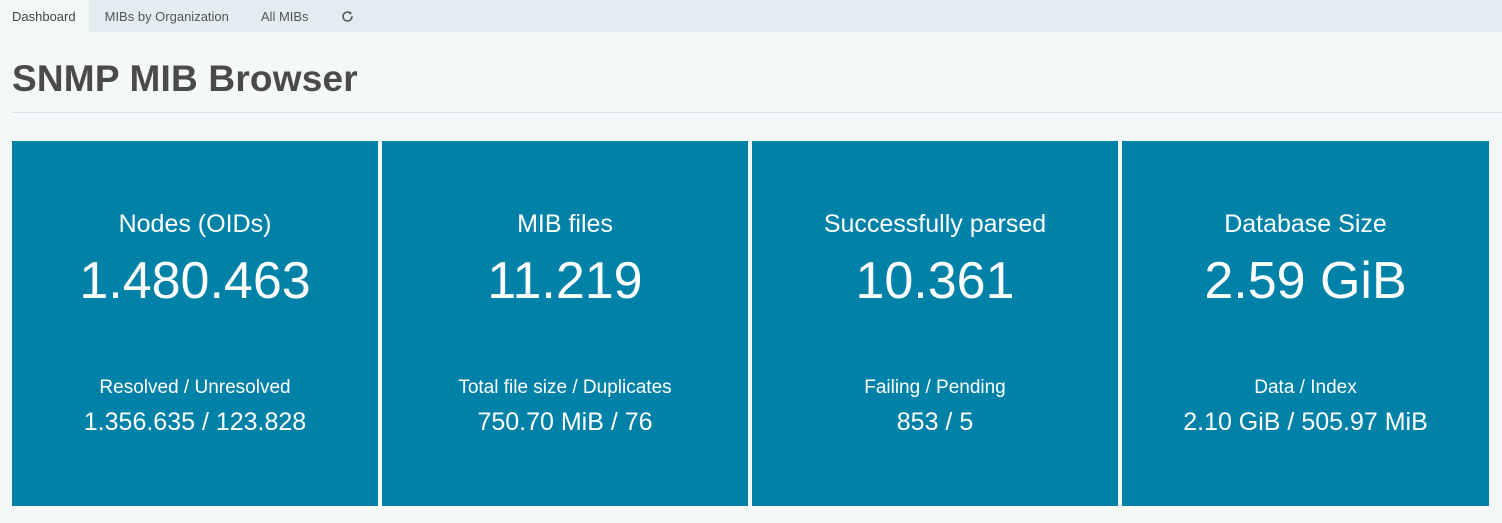 The image size is (1502, 523). What do you see at coordinates (44, 16) in the screenshot?
I see `tab-dashboard: Dashboard` at bounding box center [44, 16].